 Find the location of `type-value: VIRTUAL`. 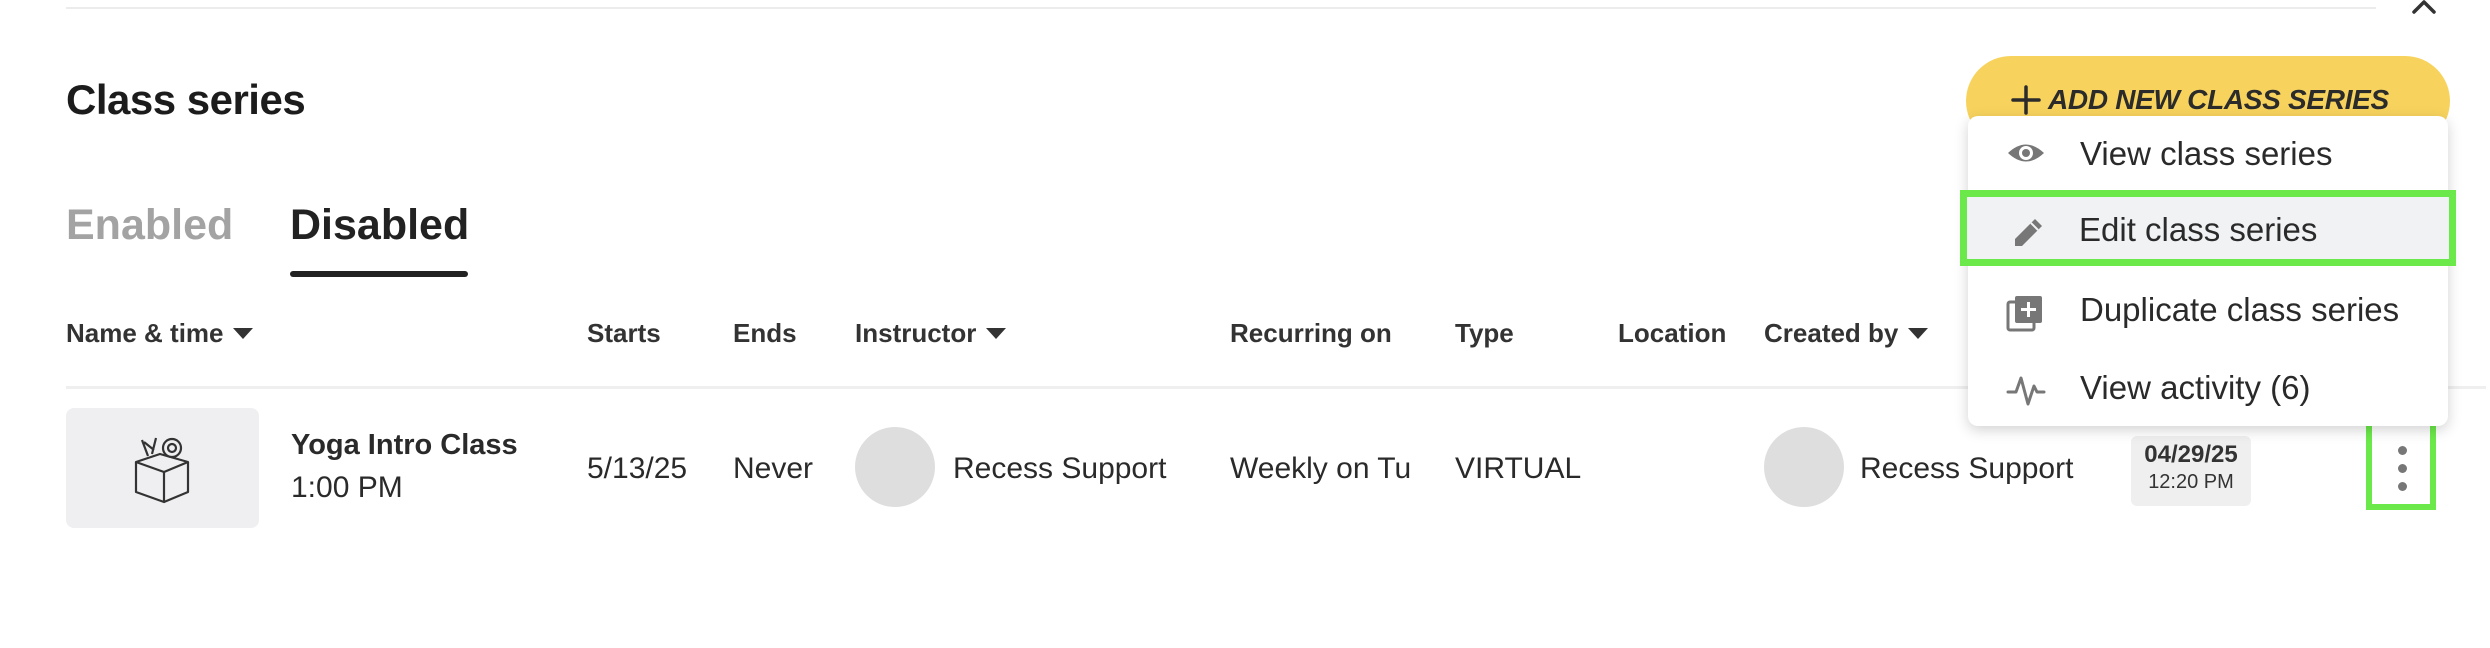

type-value: VIRTUAL is located at coordinates (1518, 468).